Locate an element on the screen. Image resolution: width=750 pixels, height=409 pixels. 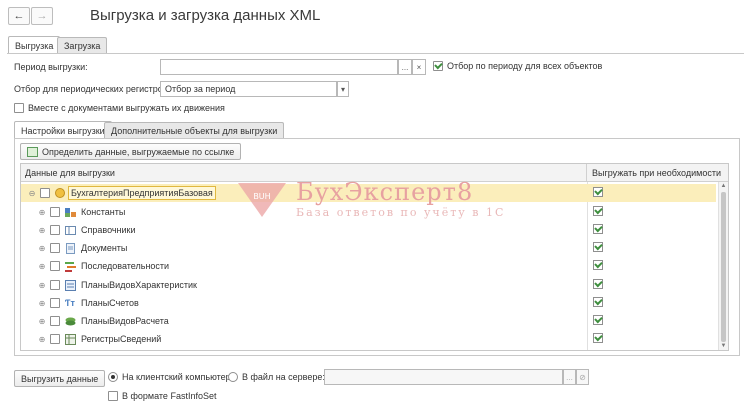
period-label: Период выгрузки: is located at coordinates (51, 67).